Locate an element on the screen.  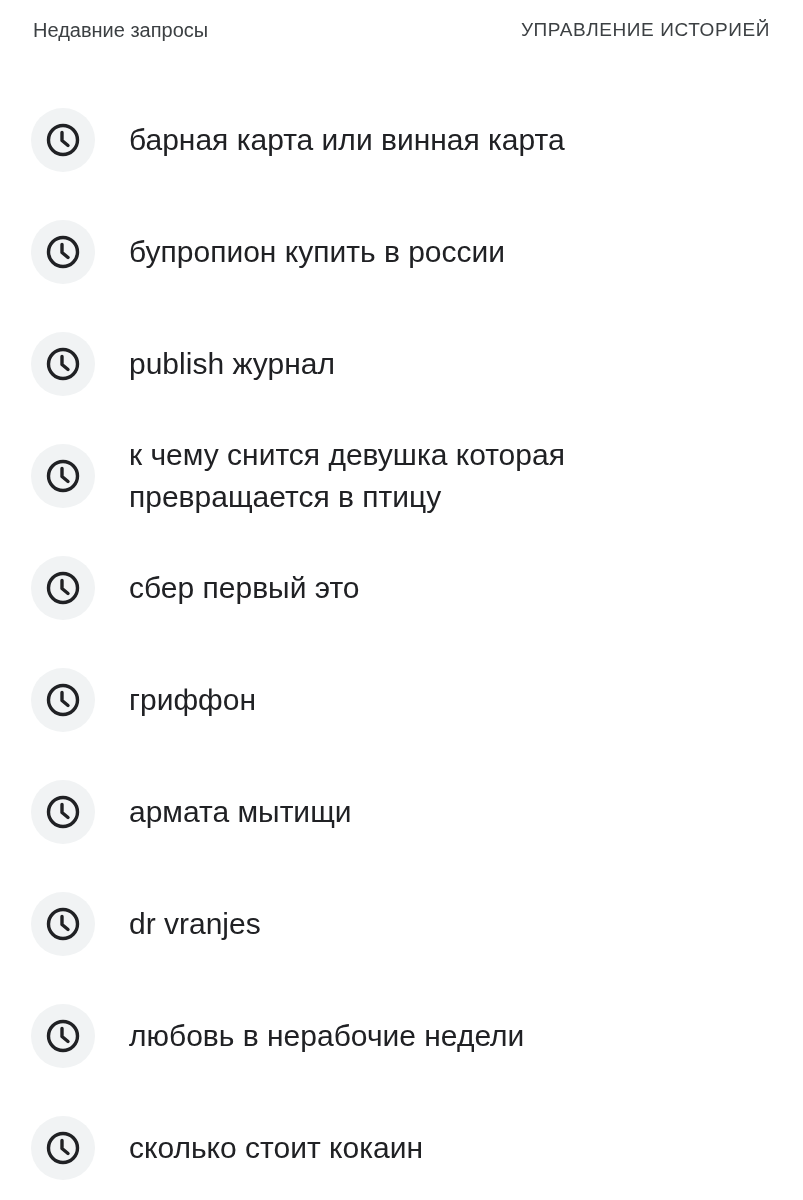
recent-search-query: армата мытищи is located at coordinates (240, 812).